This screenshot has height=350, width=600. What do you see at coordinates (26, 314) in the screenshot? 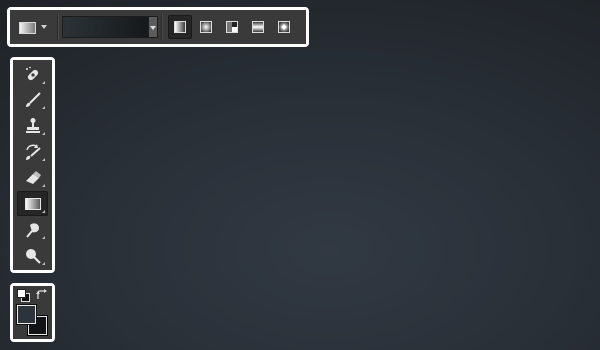
I see `foreground-color-swatch` at bounding box center [26, 314].